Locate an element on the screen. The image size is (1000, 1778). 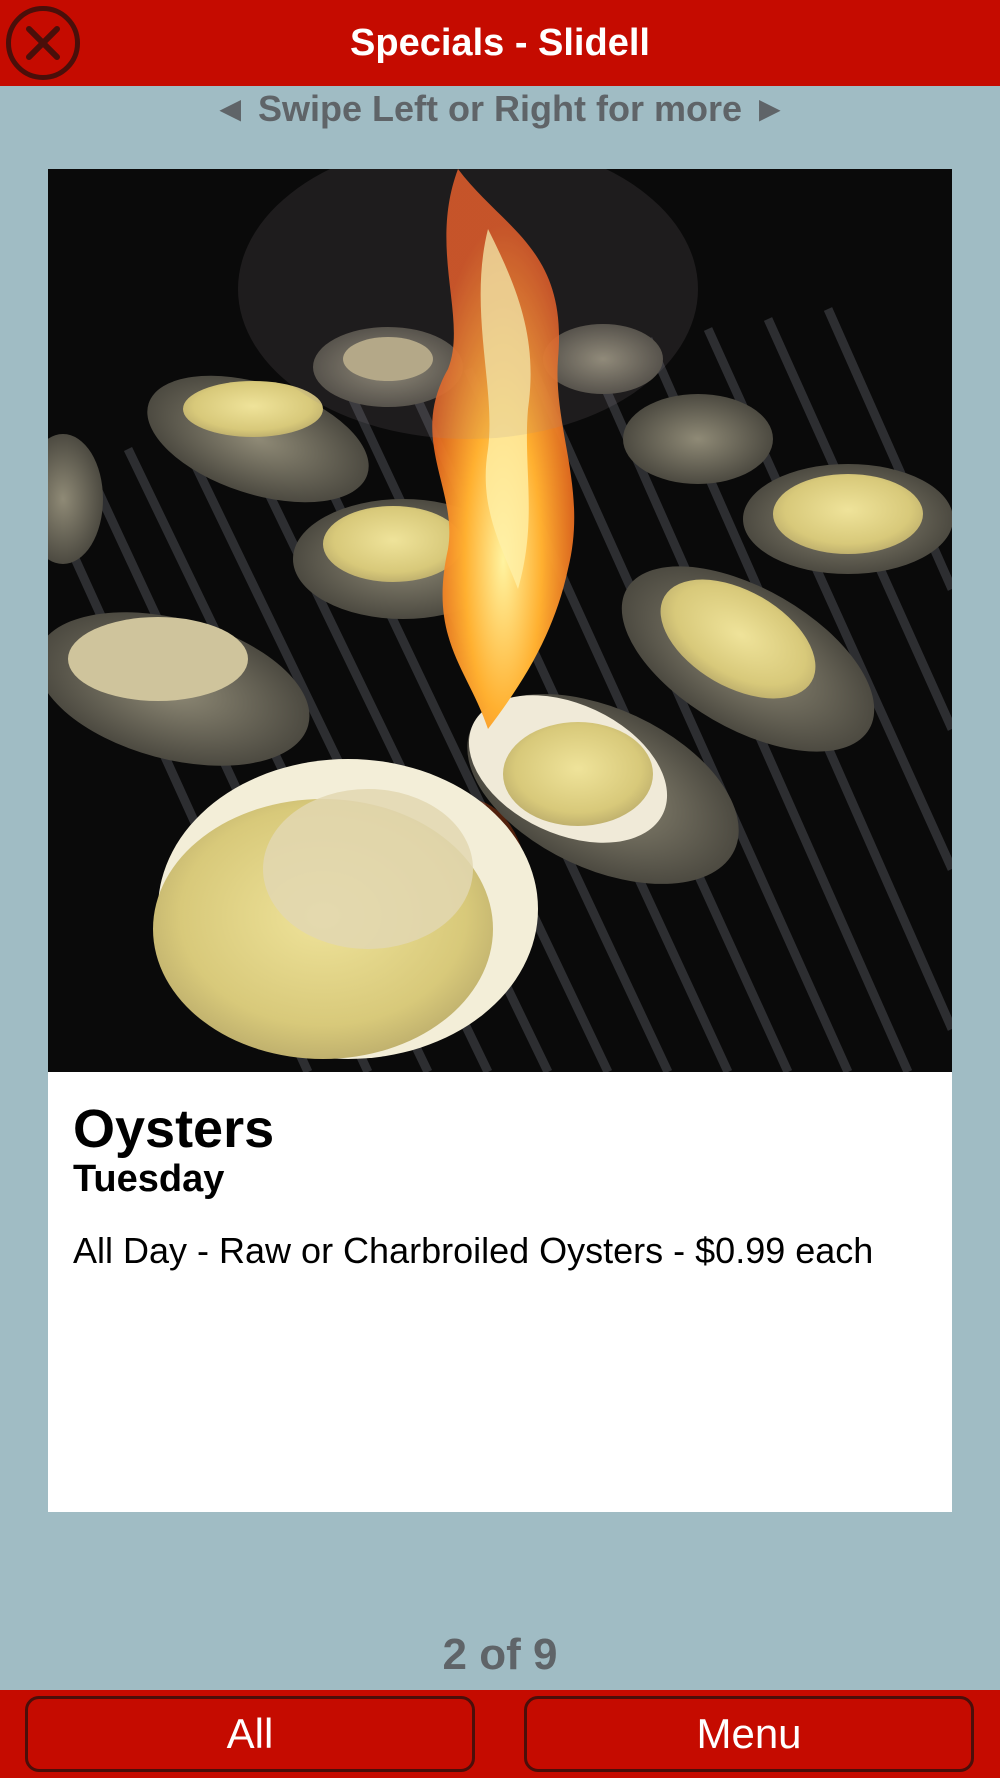
footer-bar: All Menu is located at coordinates (500, 1734).